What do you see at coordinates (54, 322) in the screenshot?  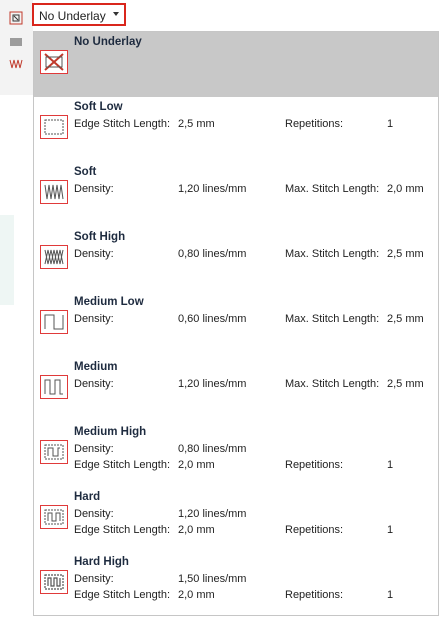 I see `medium-low-icon` at bounding box center [54, 322].